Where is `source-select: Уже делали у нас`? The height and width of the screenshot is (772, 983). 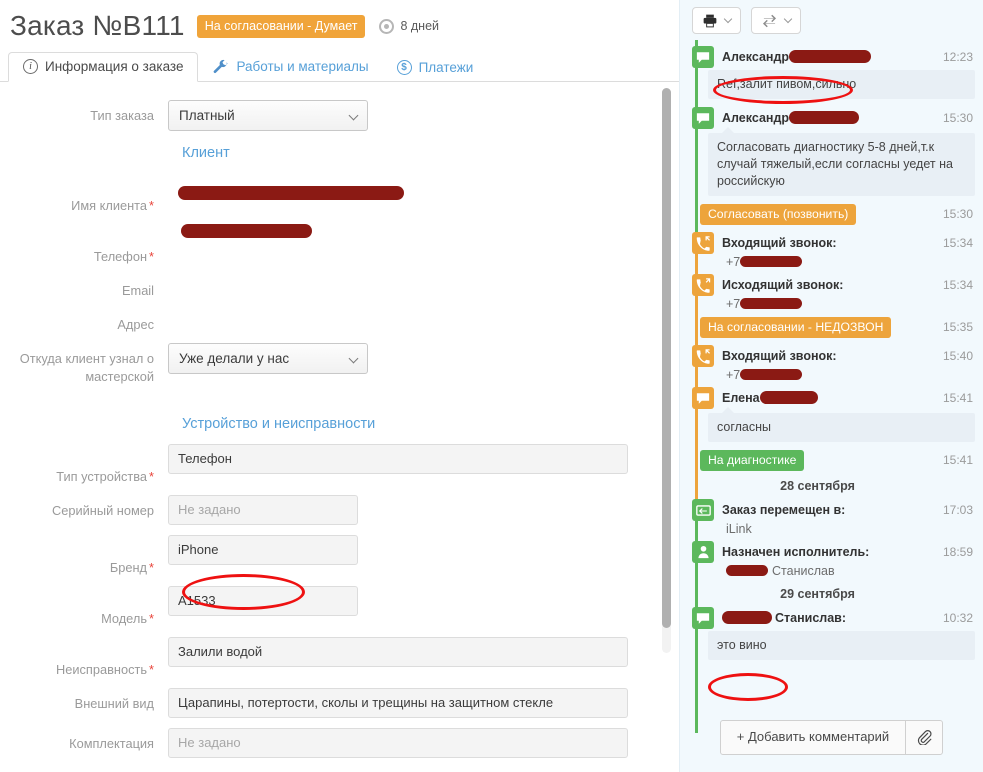
source-select: Уже делали у нас is located at coordinates (268, 358).